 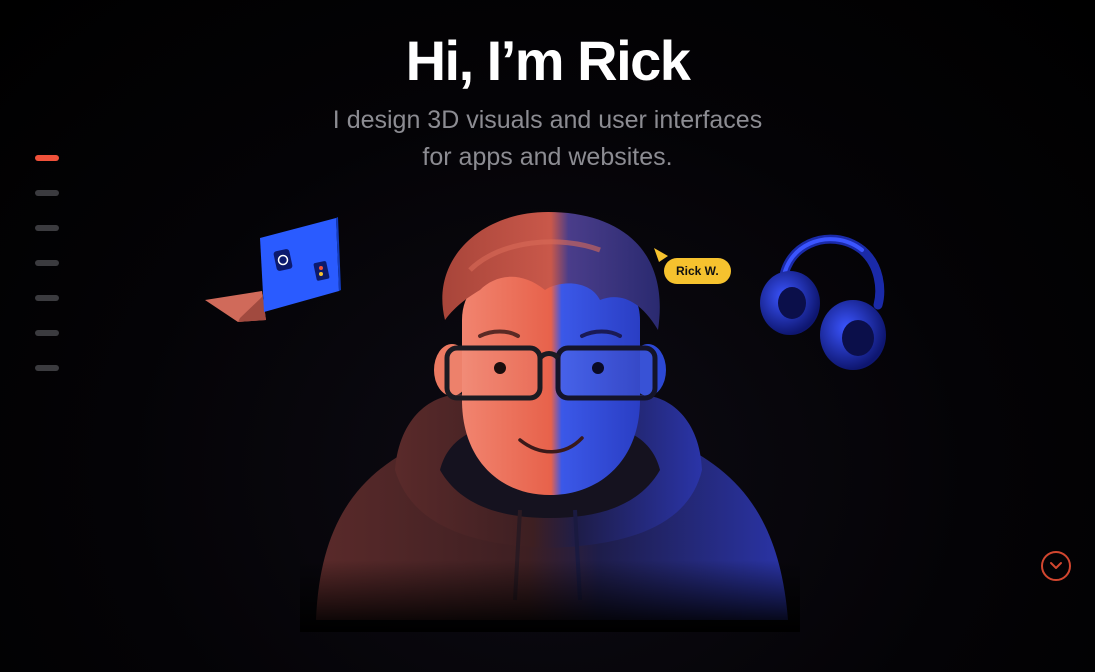 I want to click on chevron-down-icon, so click(x=1056, y=565).